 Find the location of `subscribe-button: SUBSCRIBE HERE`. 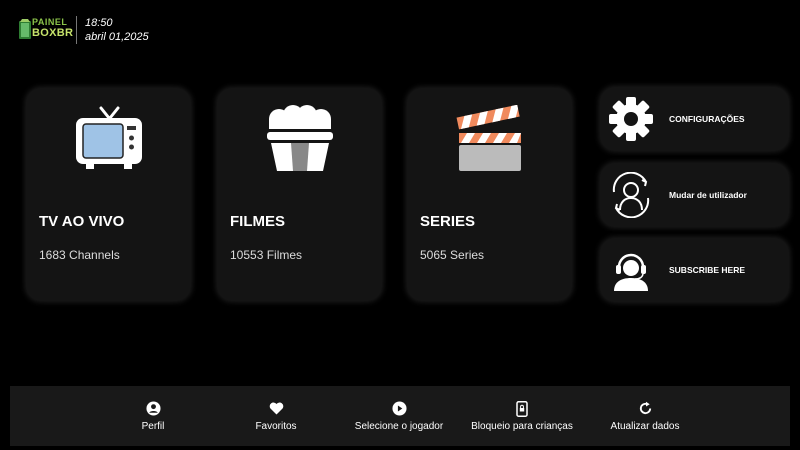

subscribe-button: SUBSCRIBE HERE is located at coordinates (694, 270).